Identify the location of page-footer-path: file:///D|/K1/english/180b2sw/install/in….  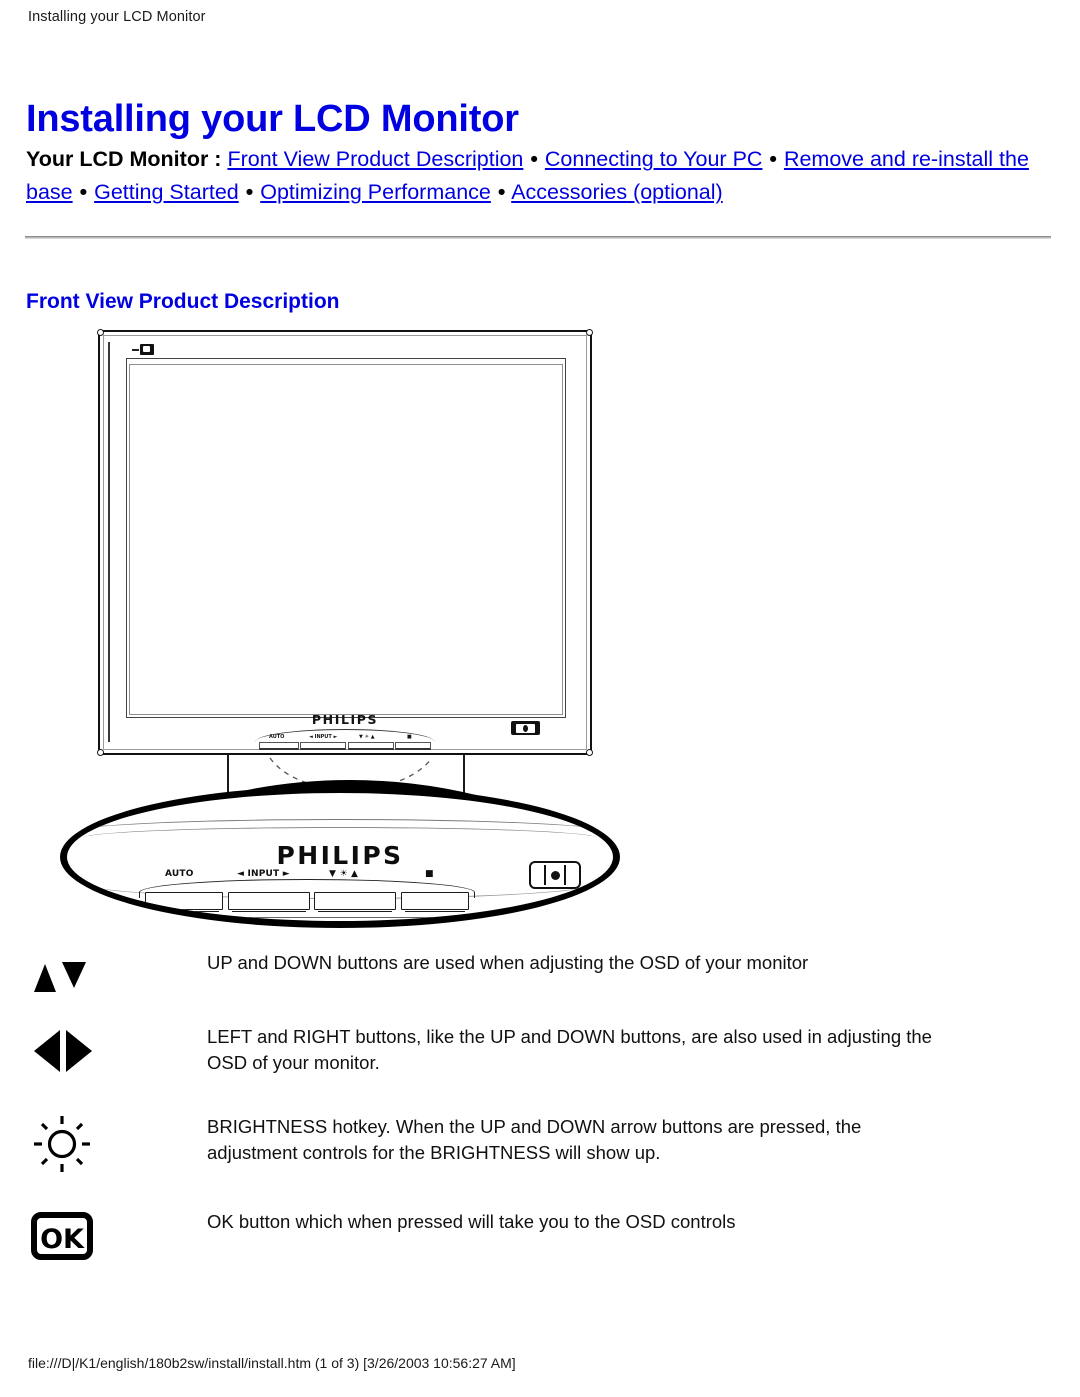
(272, 1363).